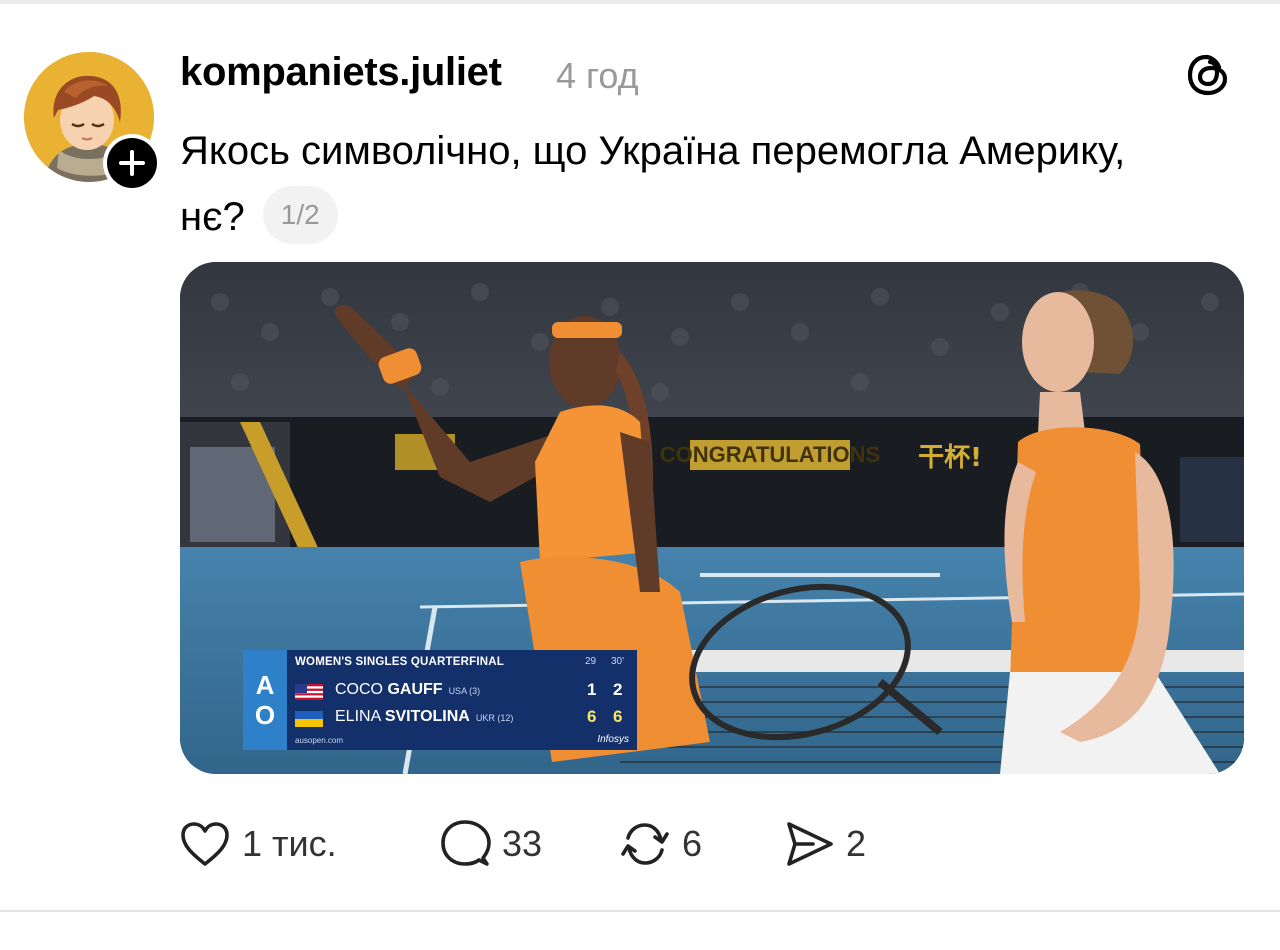 Image resolution: width=1280 pixels, height=950 pixels. Describe the element at coordinates (613, 739) in the screenshot. I see `sponsor-label: Infosys` at that location.